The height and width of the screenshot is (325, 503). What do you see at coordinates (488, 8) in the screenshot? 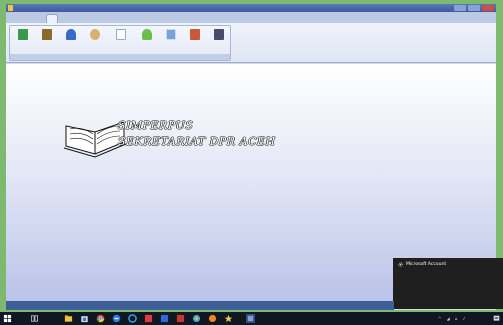
I see `close-button` at bounding box center [488, 8].